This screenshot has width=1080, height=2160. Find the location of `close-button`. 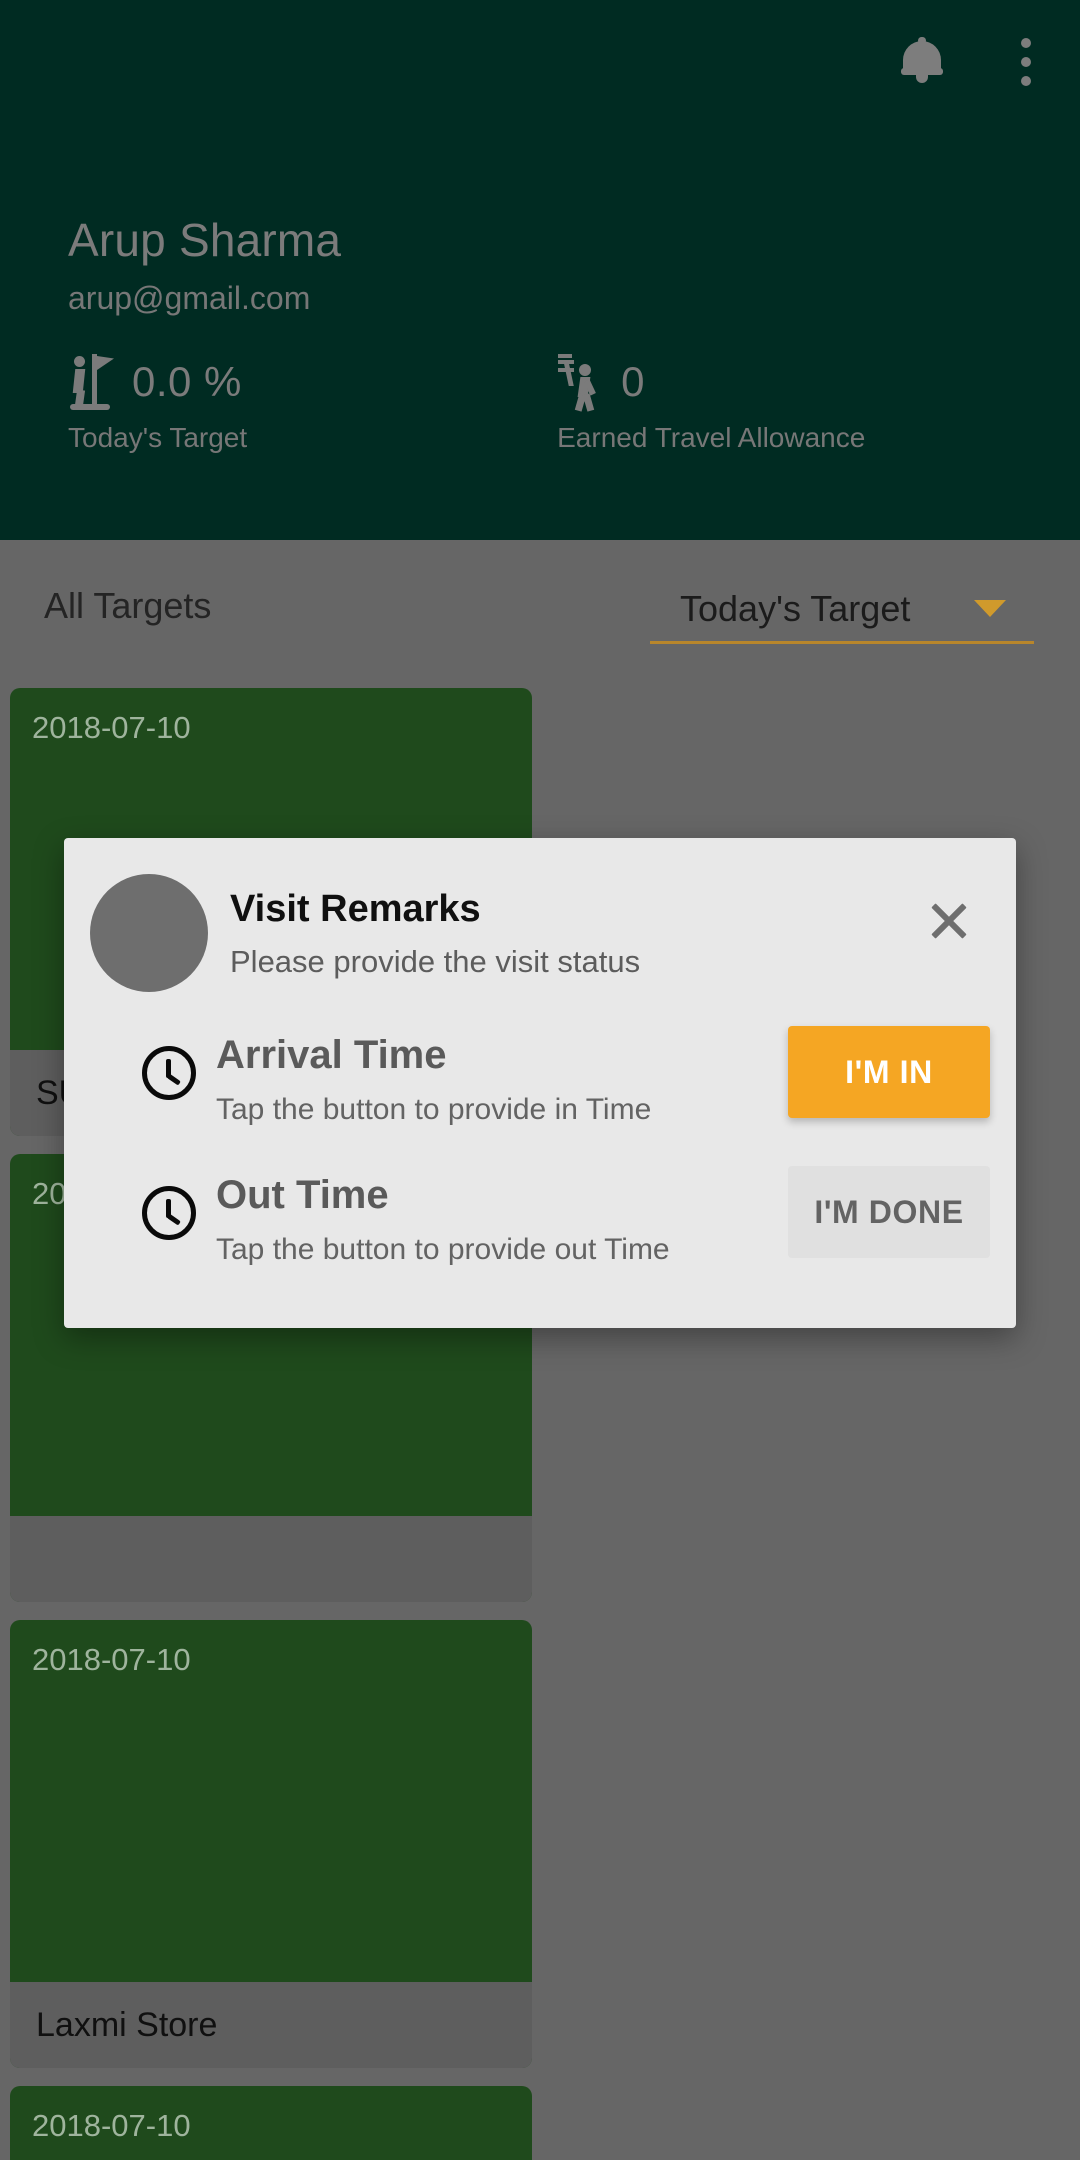

close-button is located at coordinates (949, 921).